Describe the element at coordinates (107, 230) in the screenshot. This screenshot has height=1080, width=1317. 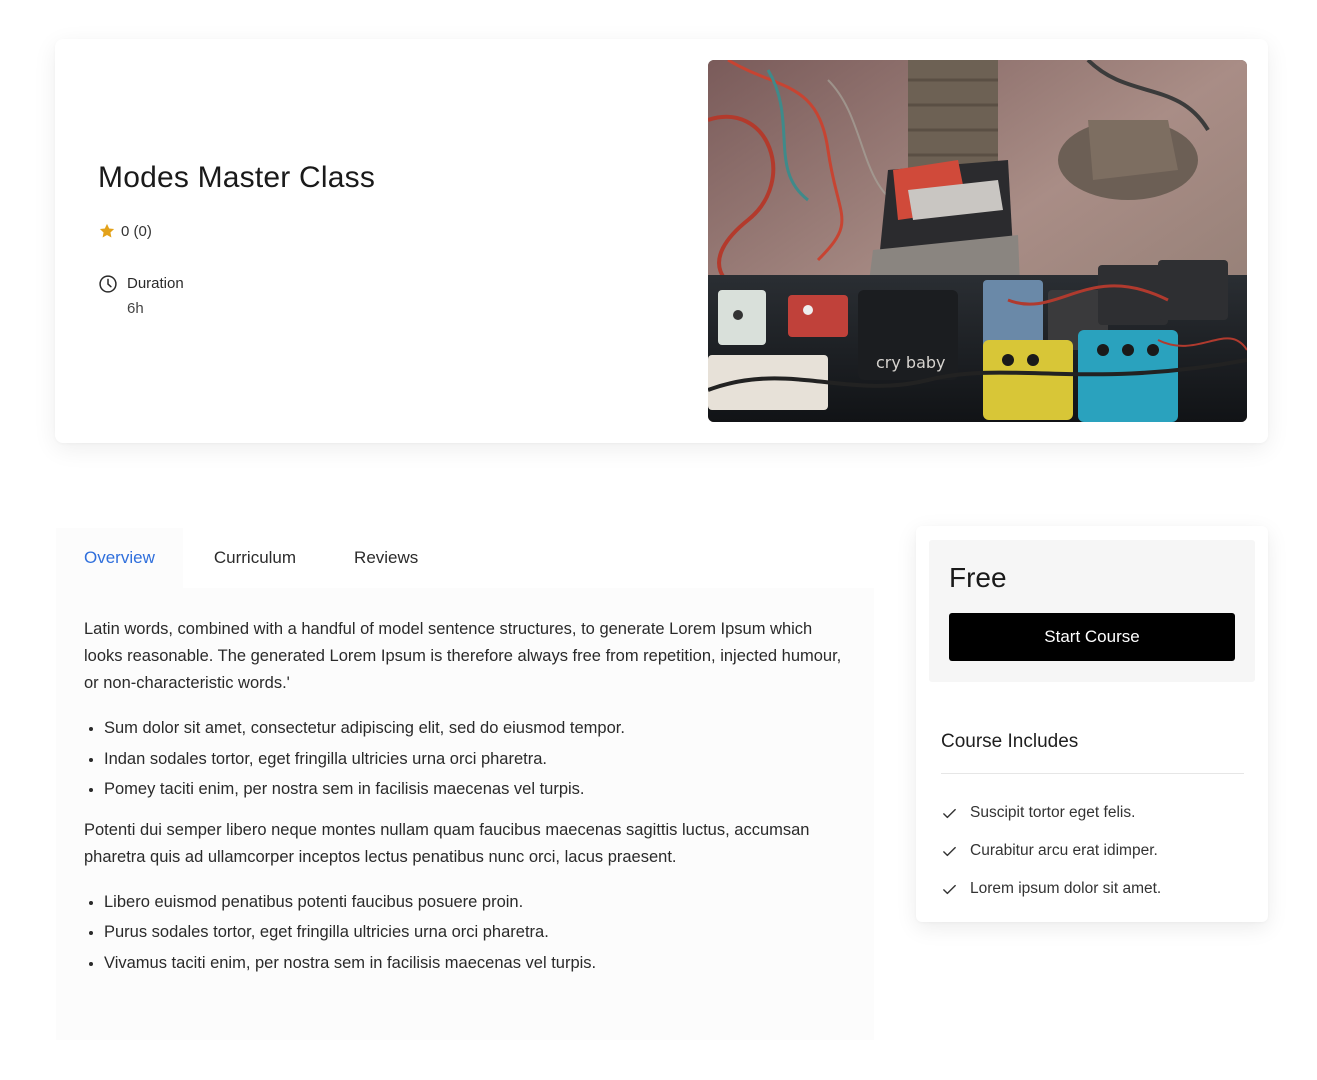
I see `star-icon` at that location.